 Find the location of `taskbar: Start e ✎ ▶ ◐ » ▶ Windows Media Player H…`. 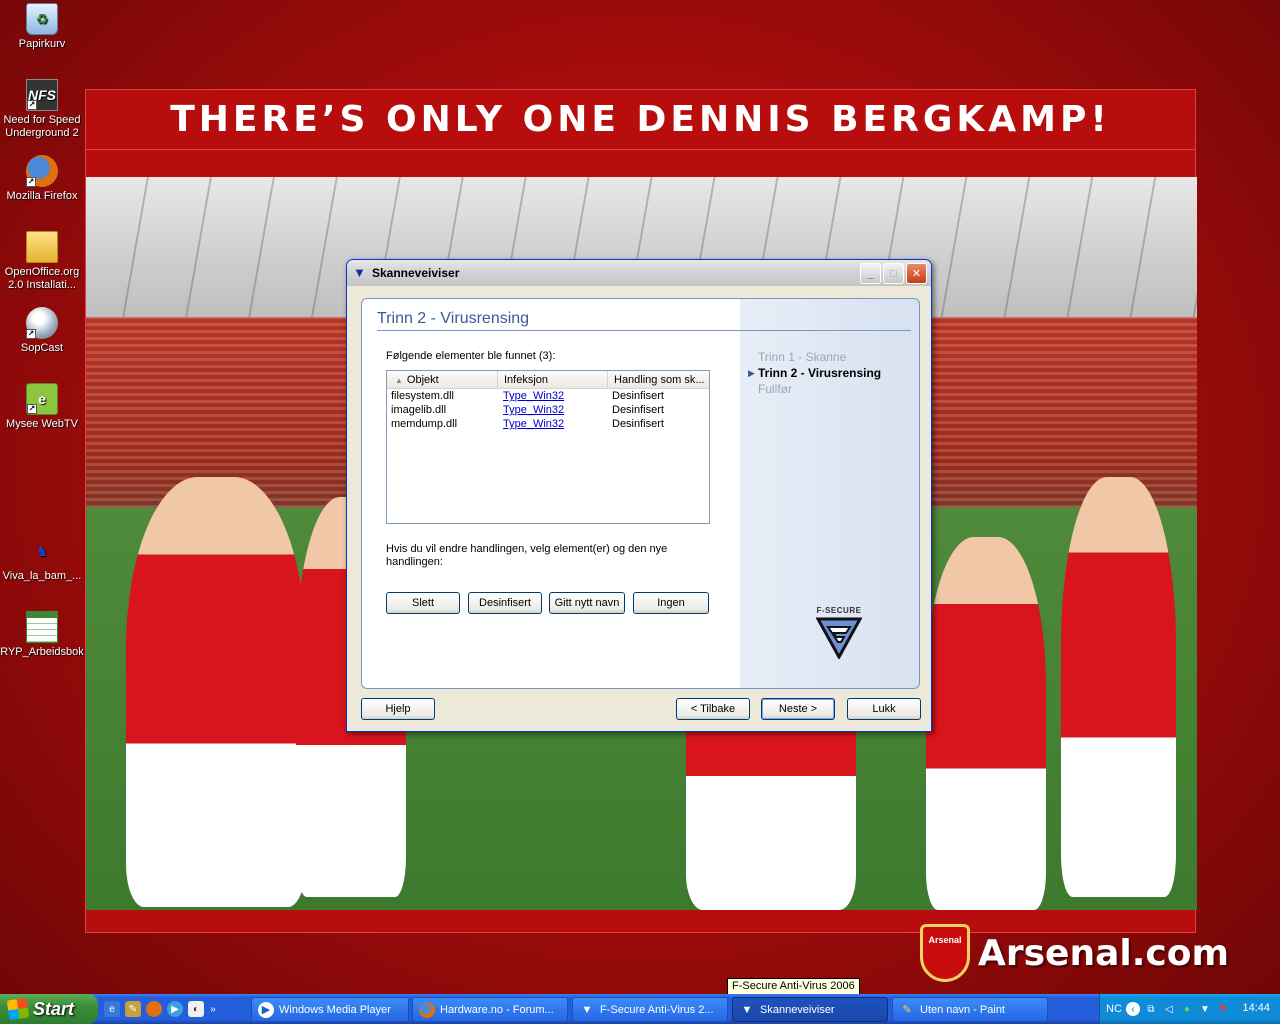

taskbar: Start e ✎ ▶ ◐ » ▶ Windows Media Player H… is located at coordinates (640, 1009).